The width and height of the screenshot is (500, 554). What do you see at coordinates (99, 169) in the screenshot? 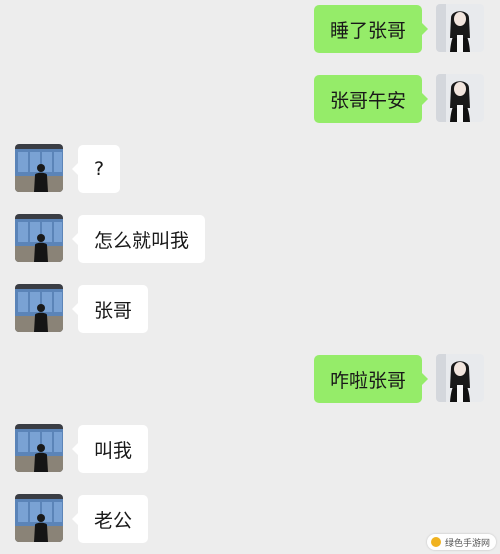
I see `message-text: ?` at bounding box center [99, 169].